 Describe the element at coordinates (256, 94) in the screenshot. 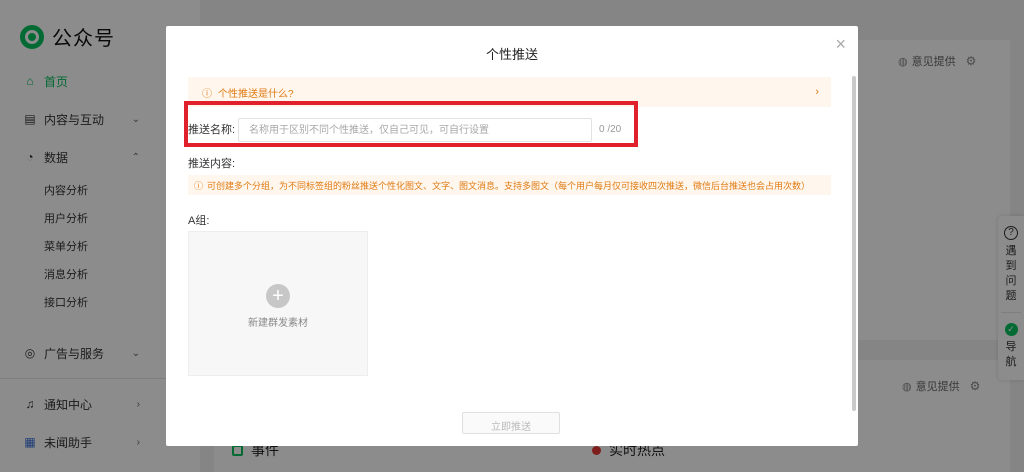

I see `tip-text: 个性推送是什么?` at that location.